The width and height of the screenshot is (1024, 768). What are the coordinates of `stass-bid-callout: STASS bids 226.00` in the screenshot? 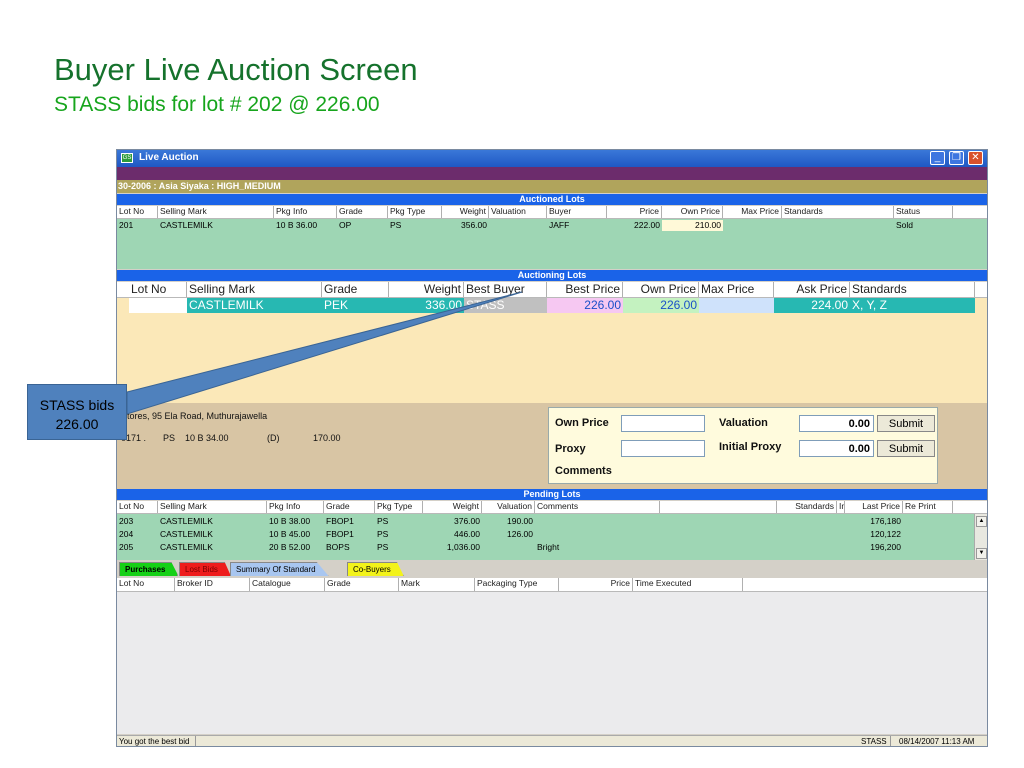 It's located at (77, 412).